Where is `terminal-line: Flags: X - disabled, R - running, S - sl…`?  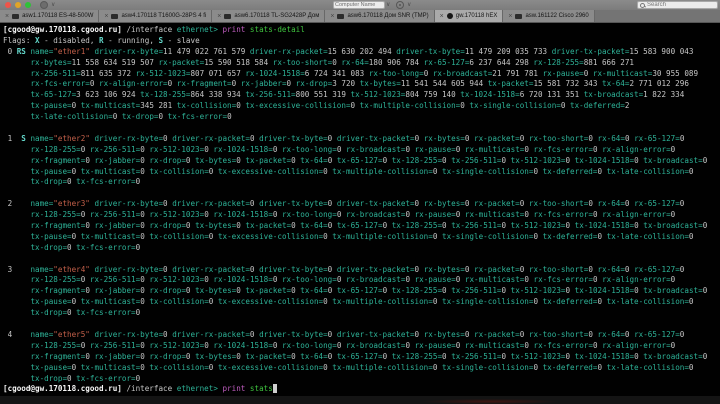 terminal-line: Flags: X - disabled, R - running, S - sl… is located at coordinates (361, 41).